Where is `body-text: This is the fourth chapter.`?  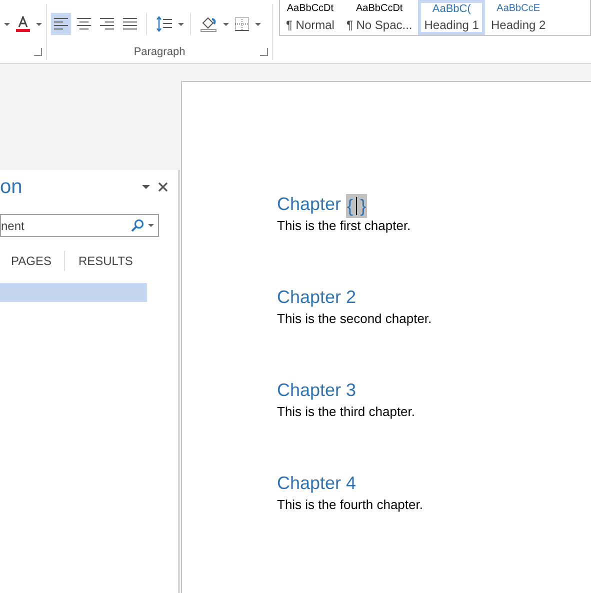
body-text: This is the fourth chapter. is located at coordinates (350, 504).